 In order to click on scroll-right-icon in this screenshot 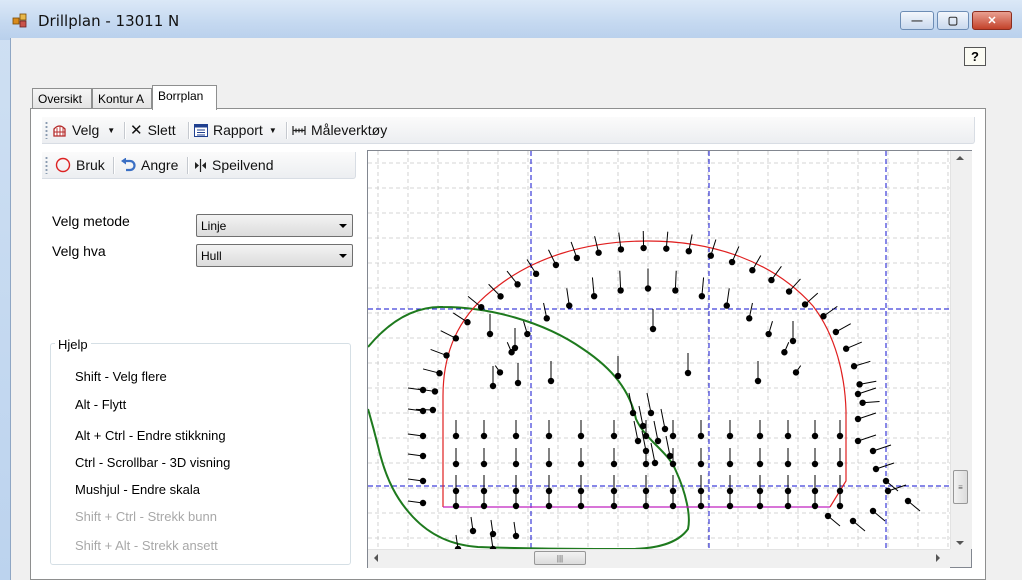, I will do `click(938, 558)`.